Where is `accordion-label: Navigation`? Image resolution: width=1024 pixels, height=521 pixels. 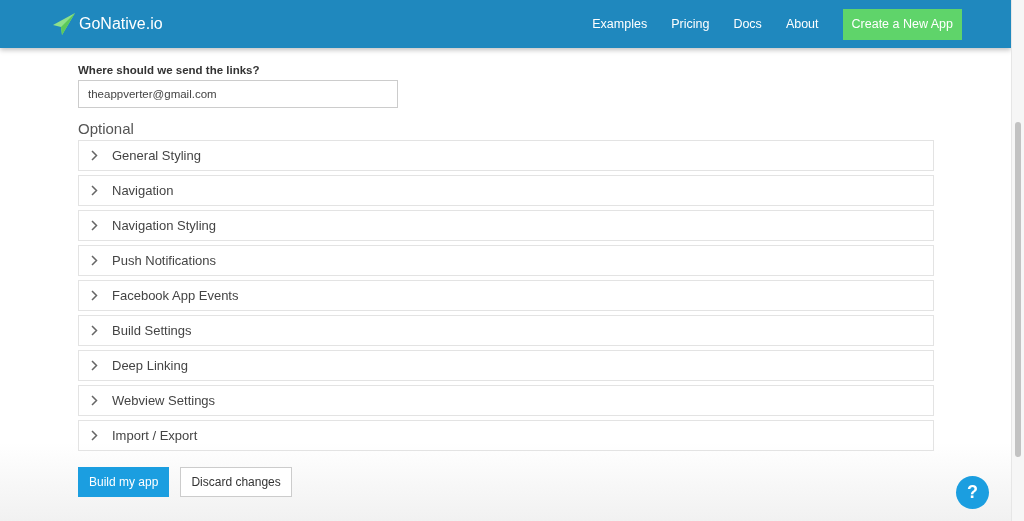 accordion-label: Navigation is located at coordinates (143, 190).